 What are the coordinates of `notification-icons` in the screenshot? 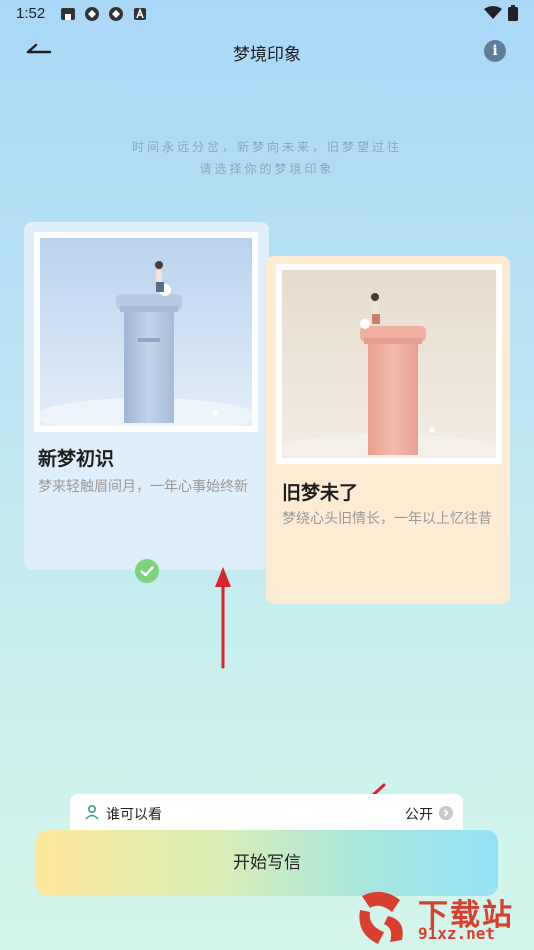 It's located at (104, 14).